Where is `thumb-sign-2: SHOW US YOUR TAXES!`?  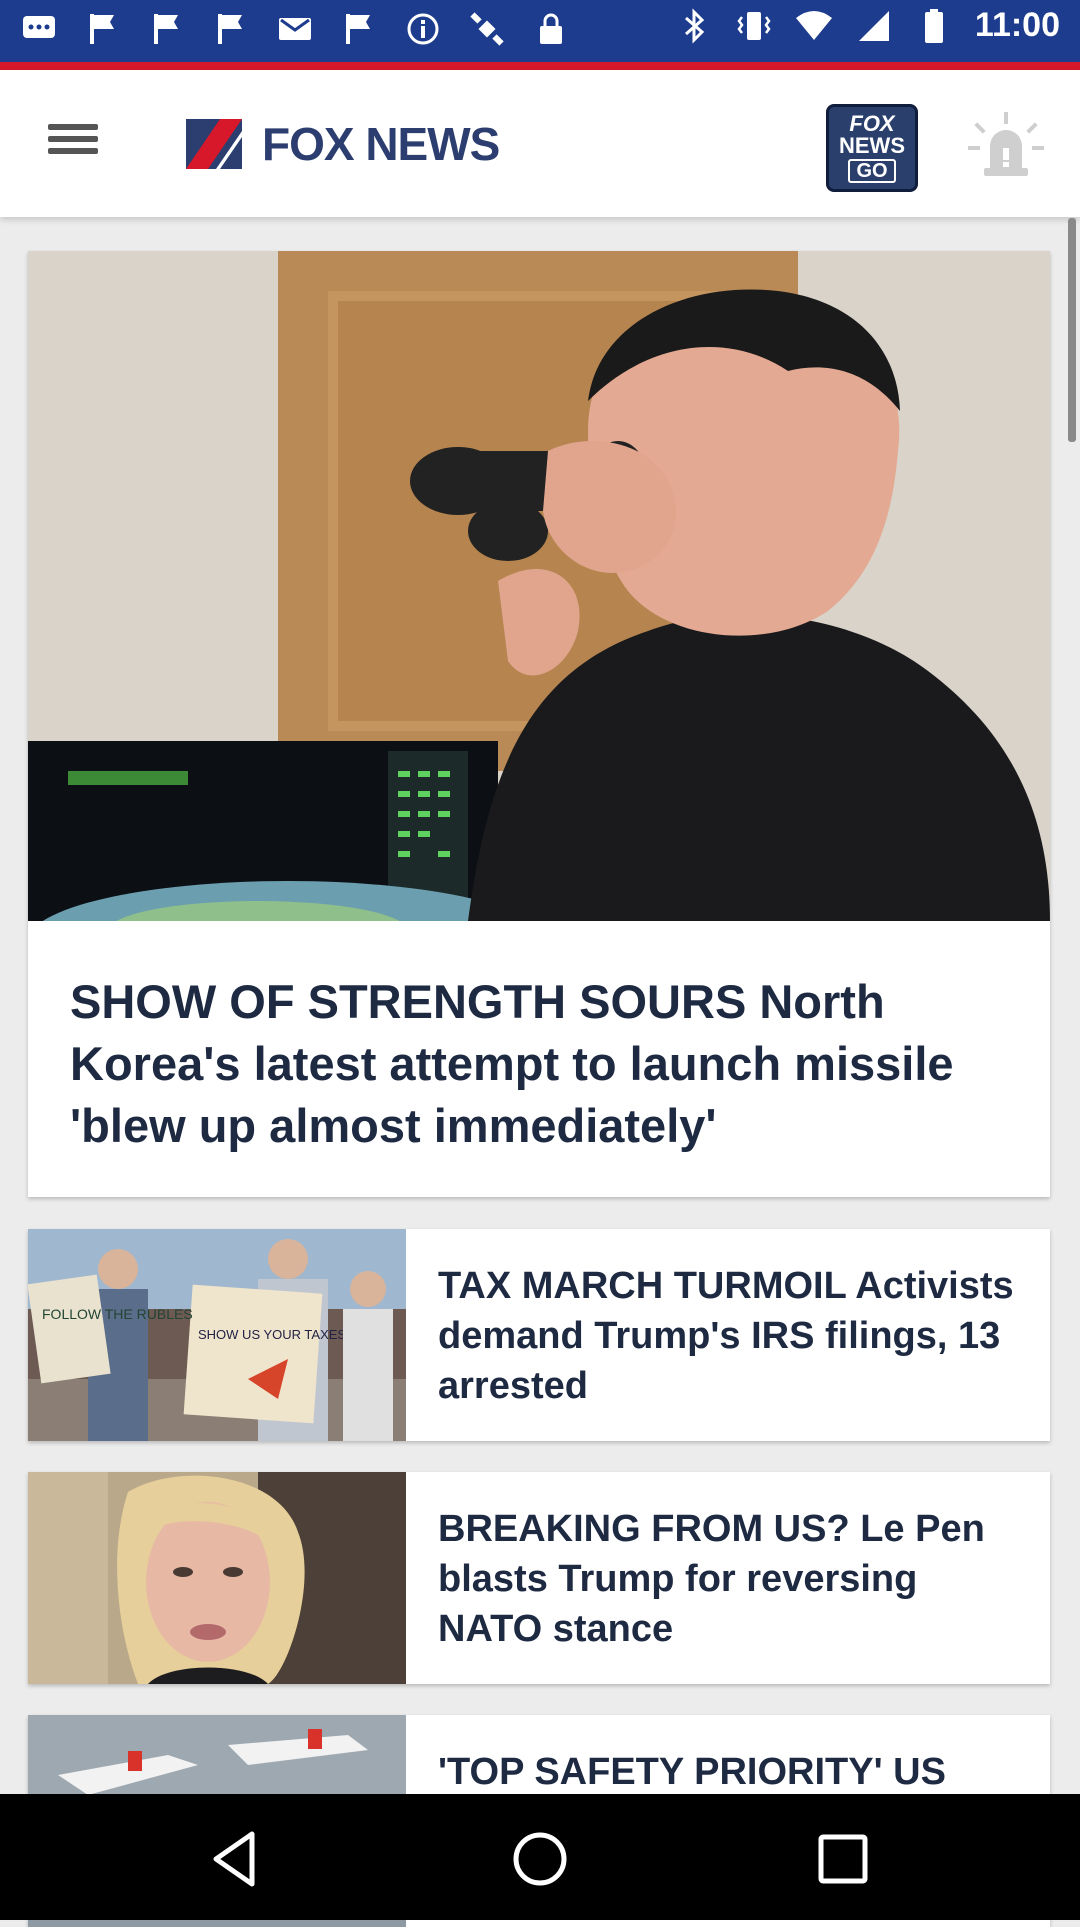 thumb-sign-2: SHOW US YOUR TAXES! is located at coordinates (274, 1334).